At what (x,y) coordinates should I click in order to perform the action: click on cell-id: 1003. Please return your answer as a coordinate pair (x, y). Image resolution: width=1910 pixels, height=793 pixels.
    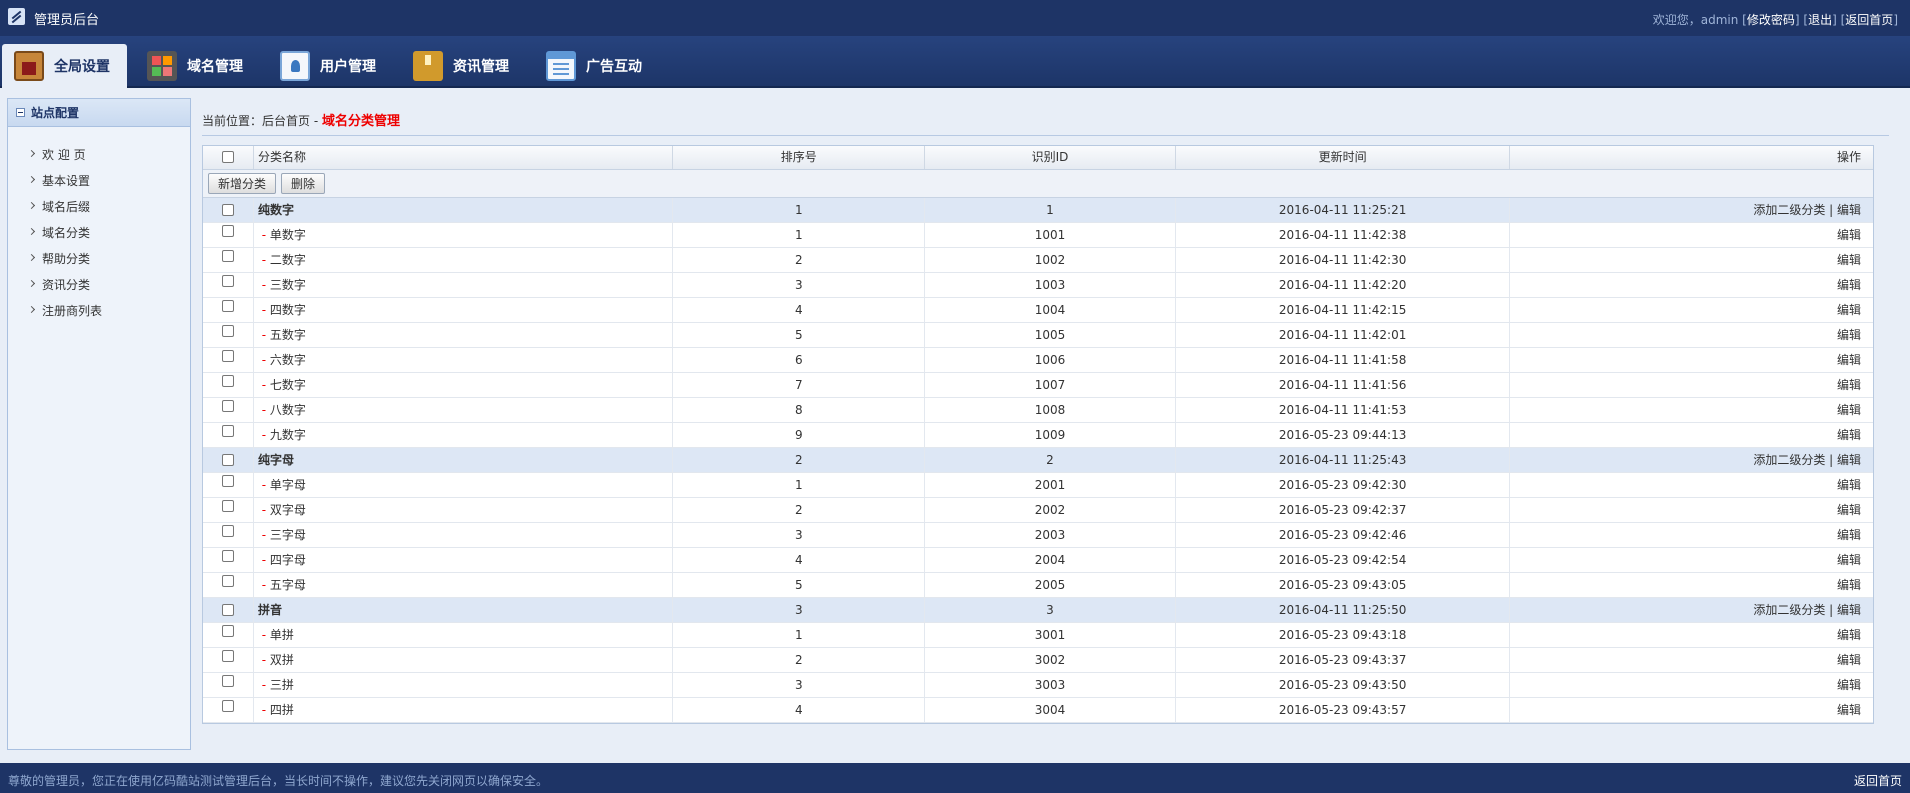
    Looking at the image, I should click on (1050, 285).